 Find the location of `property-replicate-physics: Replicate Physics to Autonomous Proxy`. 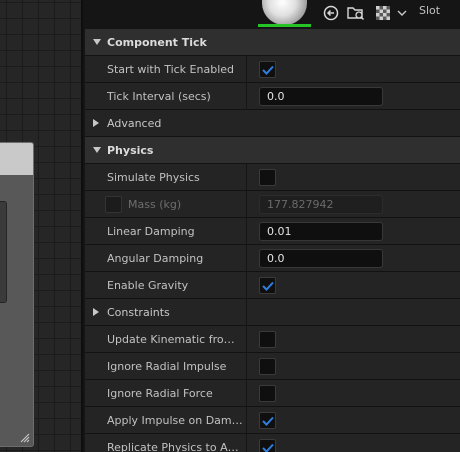

property-replicate-physics: Replicate Physics to Autonomous Proxy is located at coordinates (272, 443).